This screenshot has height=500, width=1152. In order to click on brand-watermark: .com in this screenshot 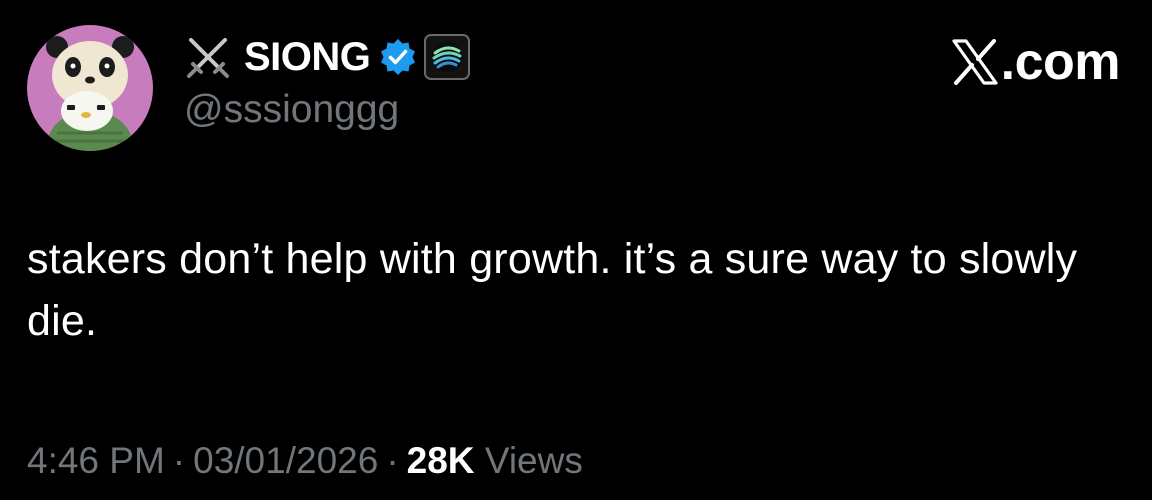, I will do `click(1036, 62)`.